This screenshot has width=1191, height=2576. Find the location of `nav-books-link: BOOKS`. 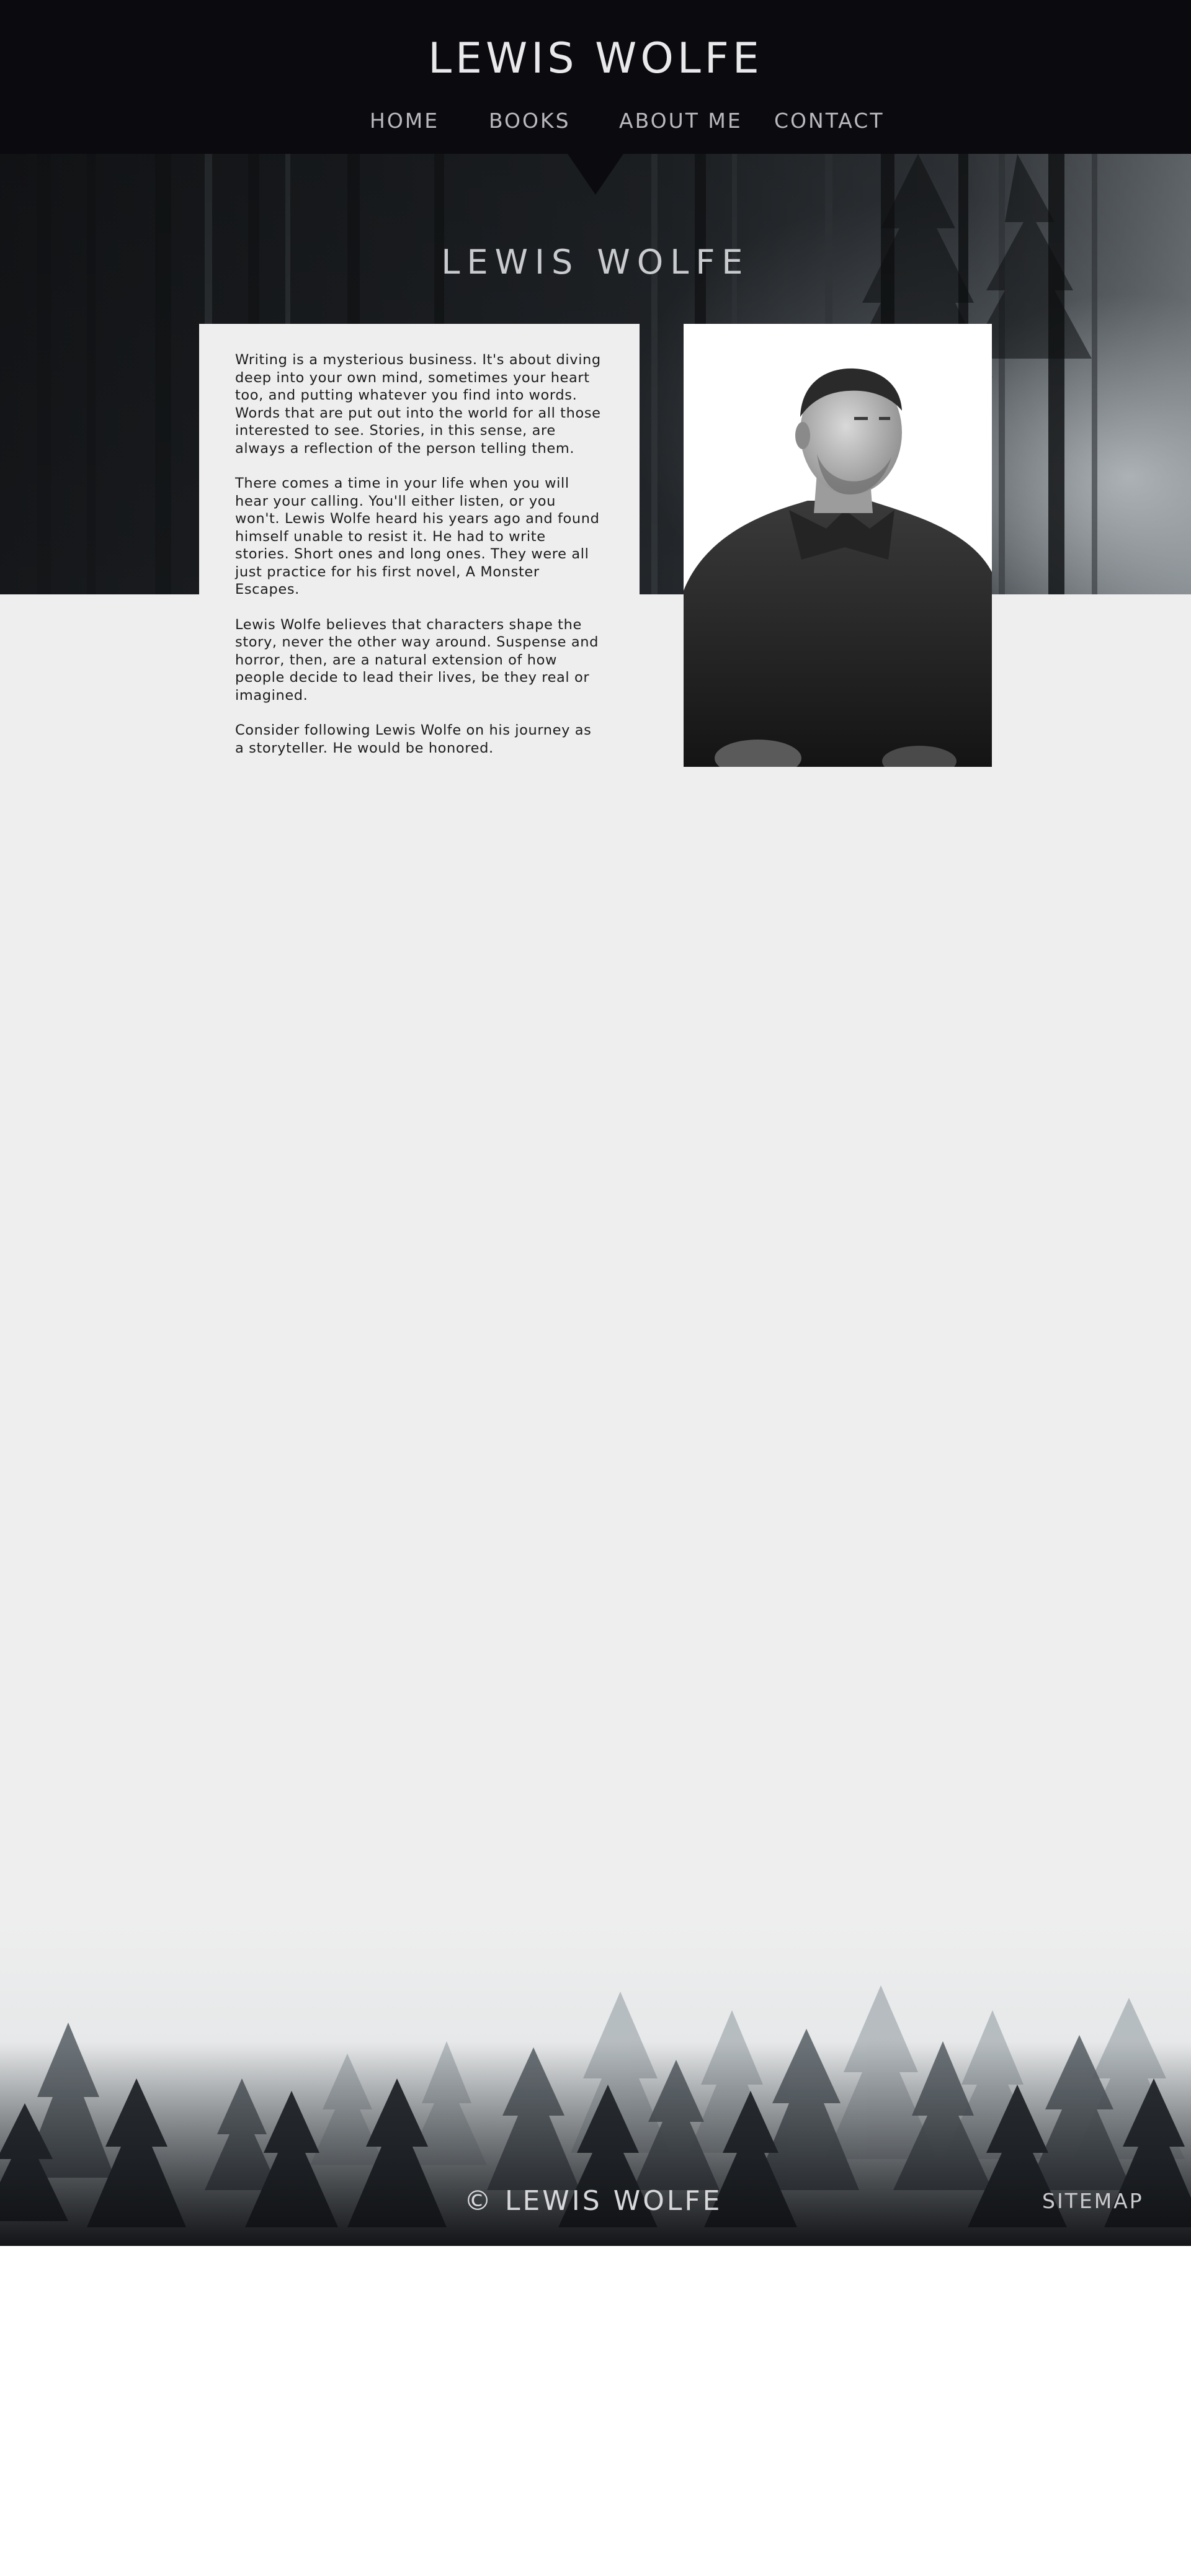

nav-books-link: BOOKS is located at coordinates (530, 120).